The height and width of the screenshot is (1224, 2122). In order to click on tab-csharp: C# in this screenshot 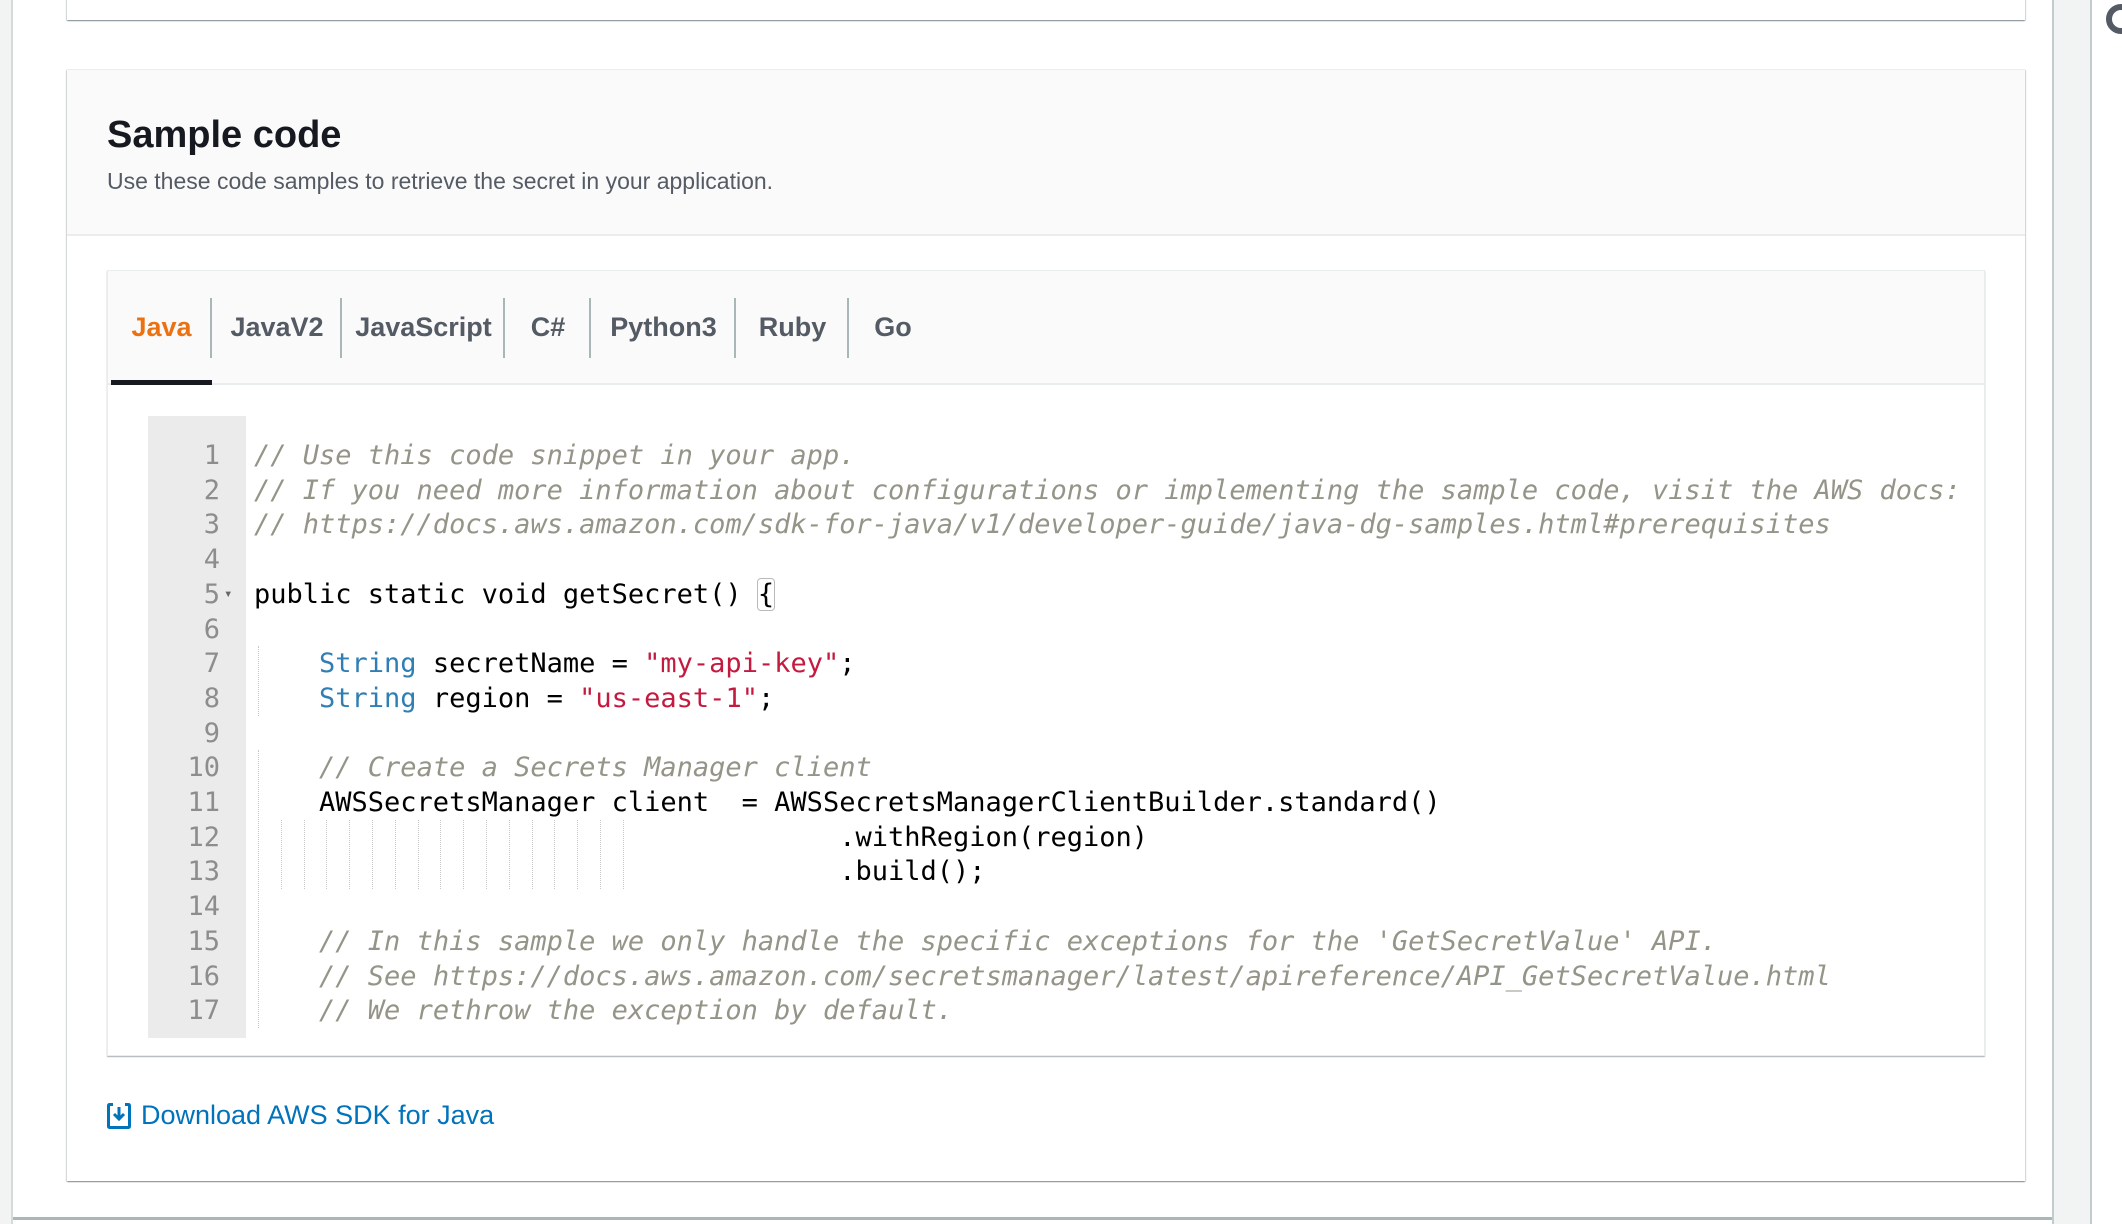, I will do `click(548, 327)`.